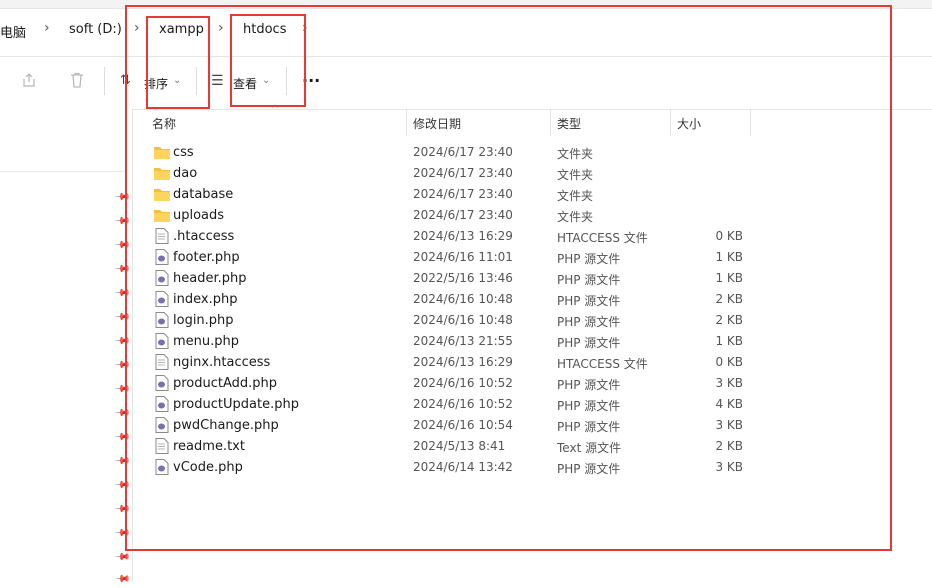 The height and width of the screenshot is (588, 932). Describe the element at coordinates (77, 82) in the screenshot. I see `delete-icon` at that location.